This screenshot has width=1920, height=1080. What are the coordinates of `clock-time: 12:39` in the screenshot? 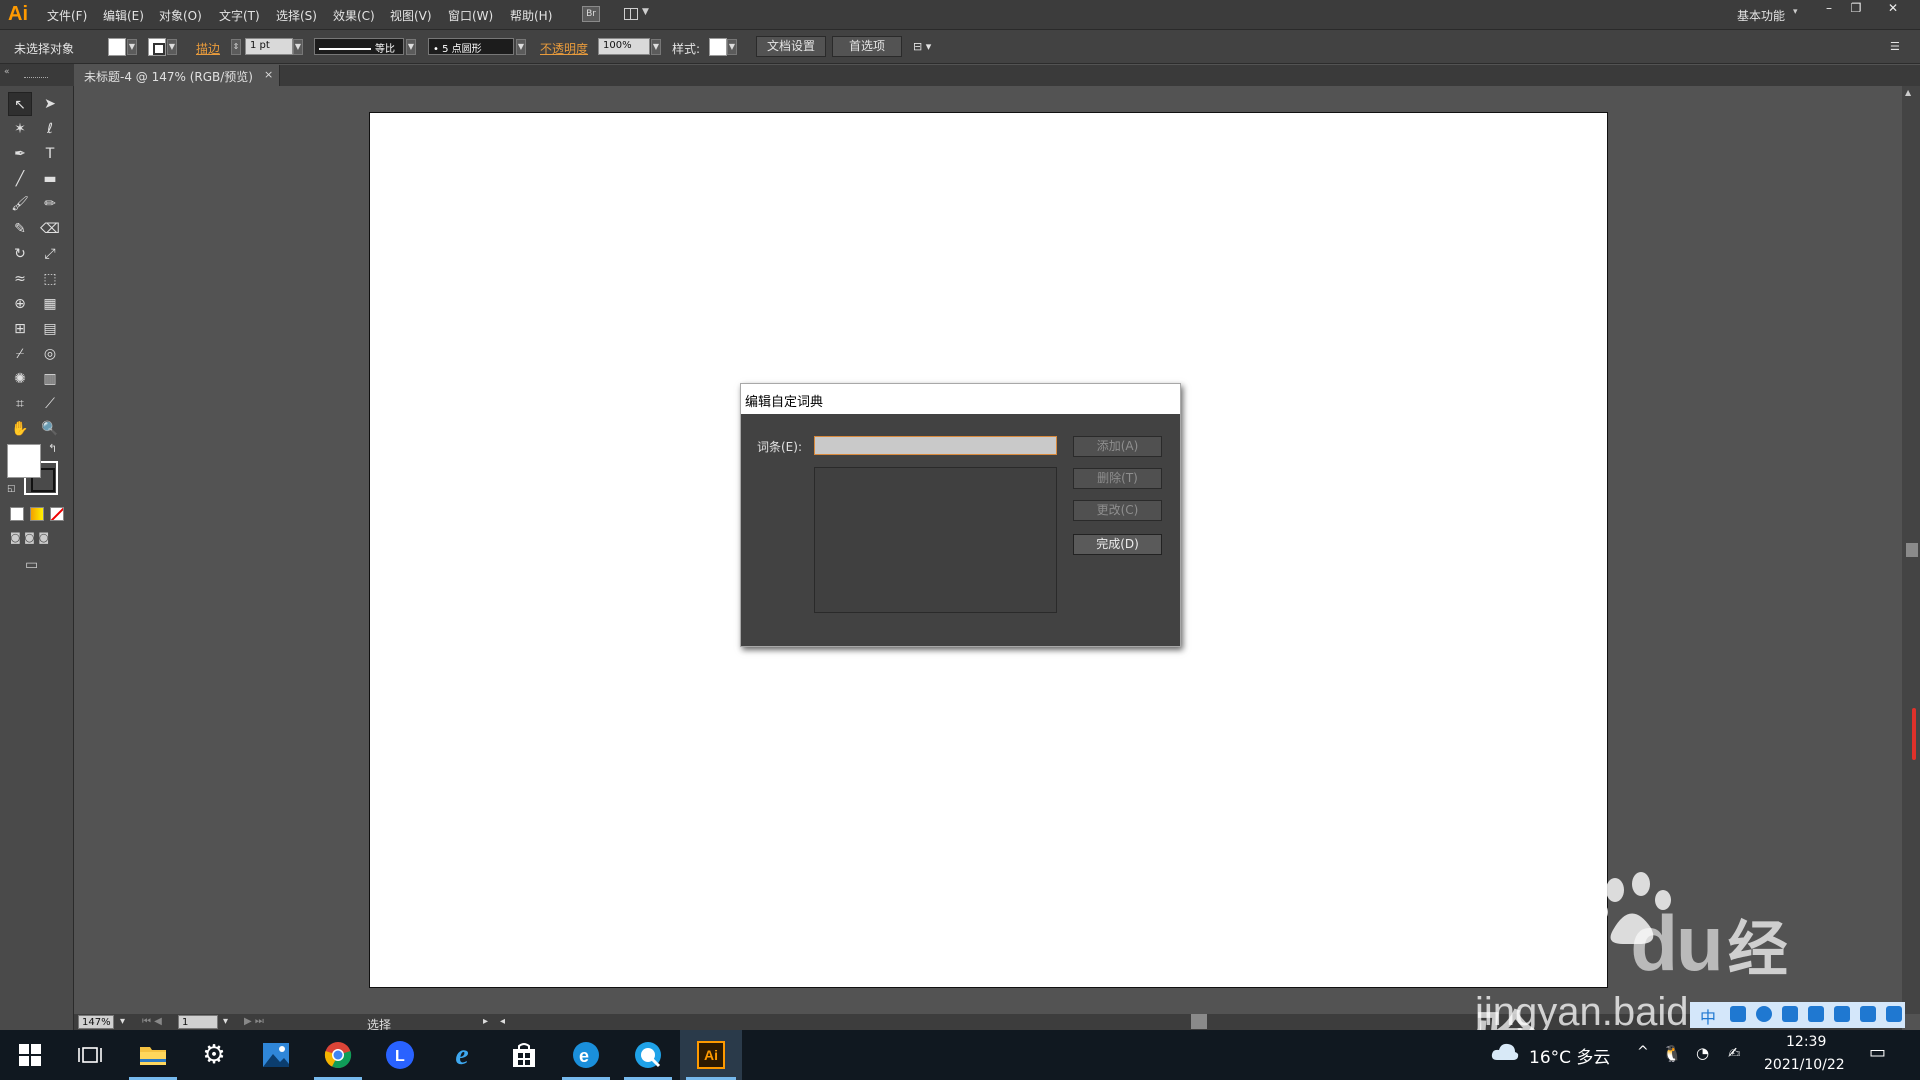 It's located at (1806, 1042).